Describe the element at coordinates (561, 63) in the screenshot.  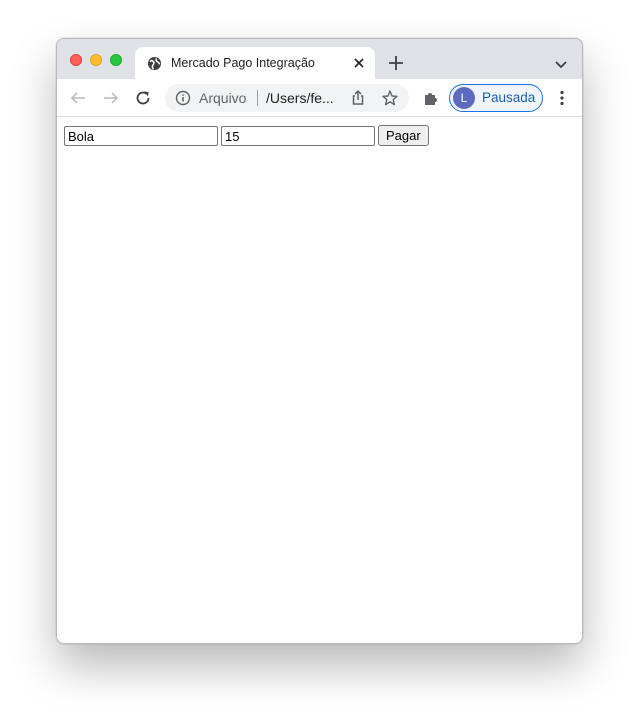
I see `chevron-down-icon` at that location.